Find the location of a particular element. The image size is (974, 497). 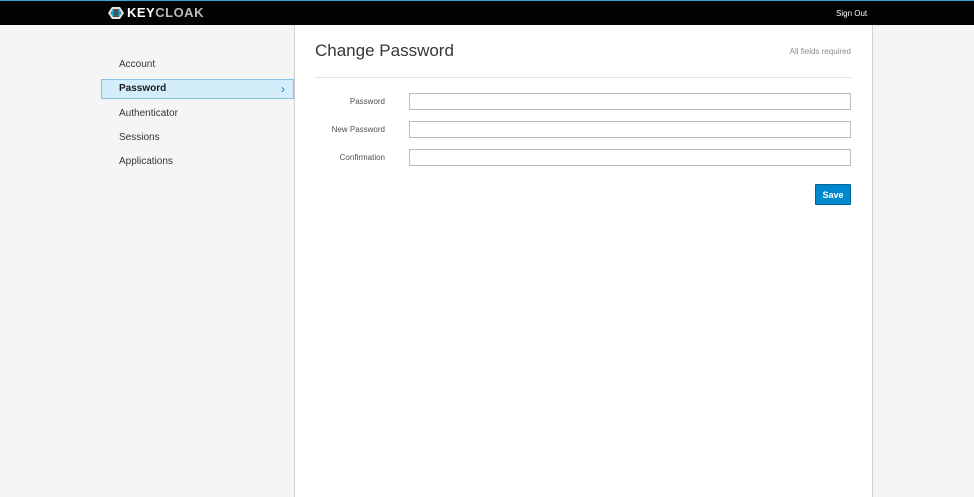

sidebar-item-account: Account is located at coordinates (197, 65).